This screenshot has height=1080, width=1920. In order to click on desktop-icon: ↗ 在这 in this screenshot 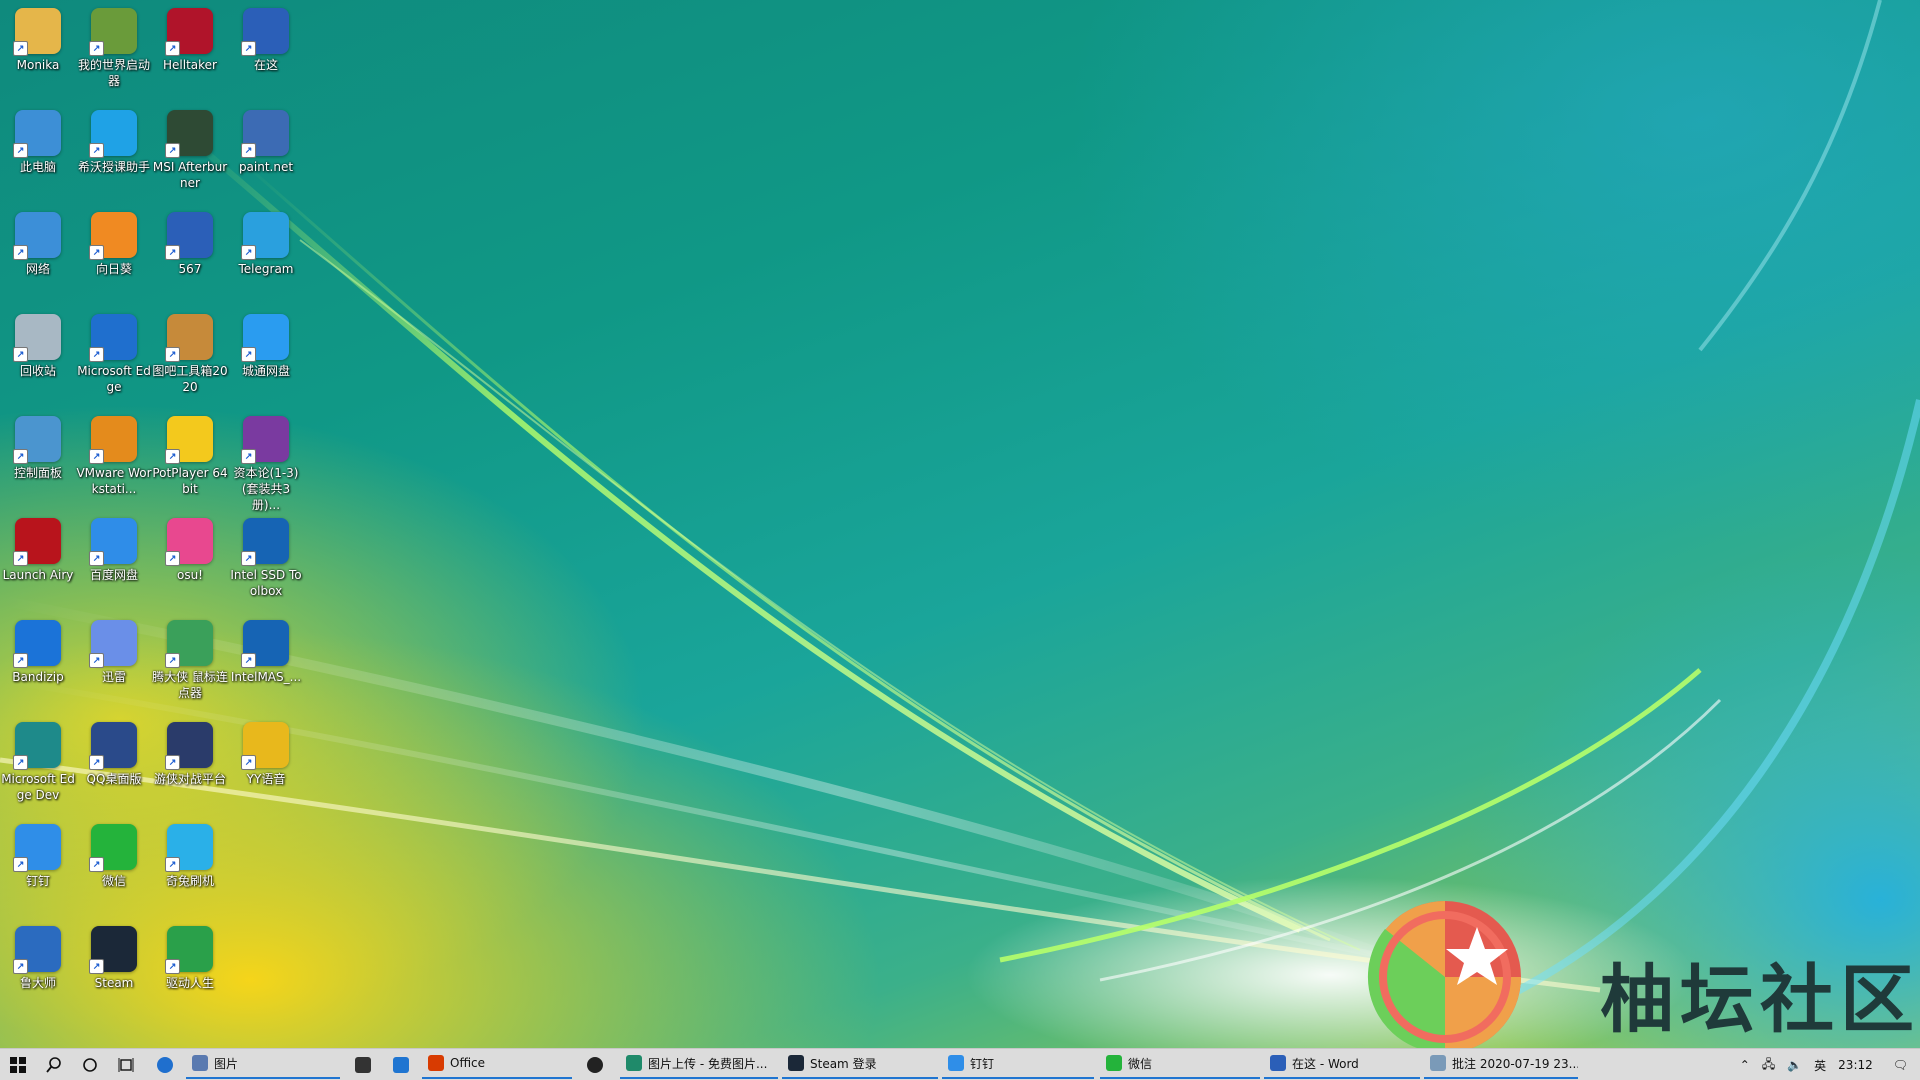, I will do `click(266, 38)`.